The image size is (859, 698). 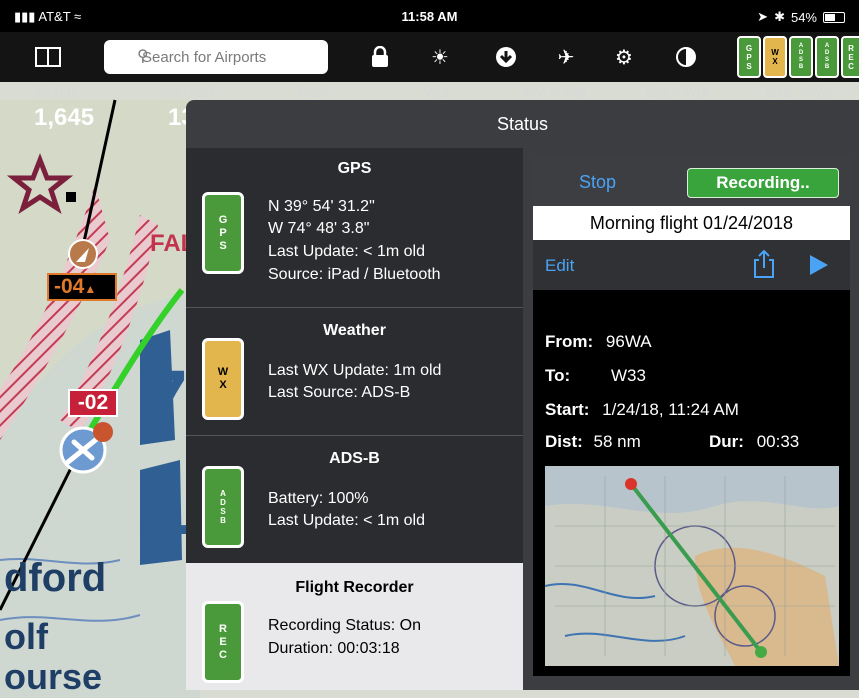 I want to click on rec-status-tile: R E C, so click(x=850, y=57).